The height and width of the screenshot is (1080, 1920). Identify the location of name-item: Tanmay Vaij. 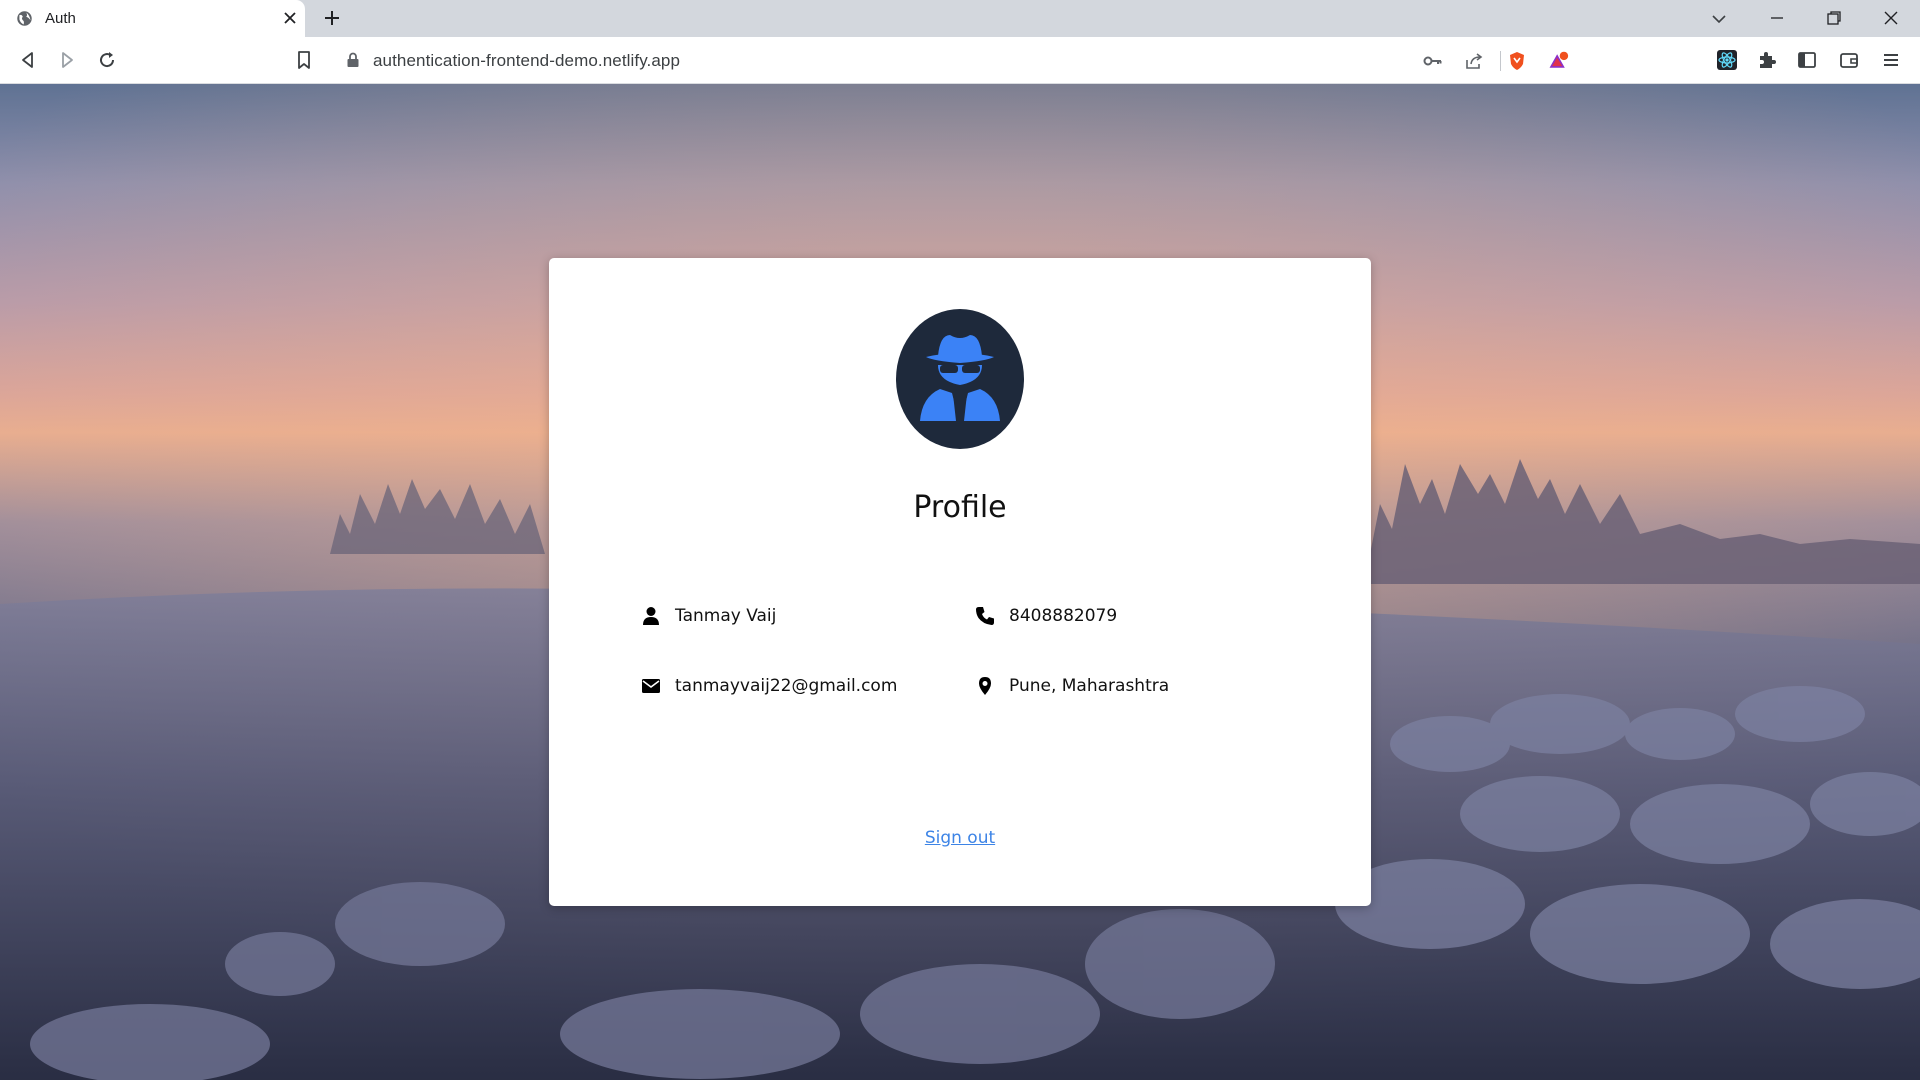
(708, 616).